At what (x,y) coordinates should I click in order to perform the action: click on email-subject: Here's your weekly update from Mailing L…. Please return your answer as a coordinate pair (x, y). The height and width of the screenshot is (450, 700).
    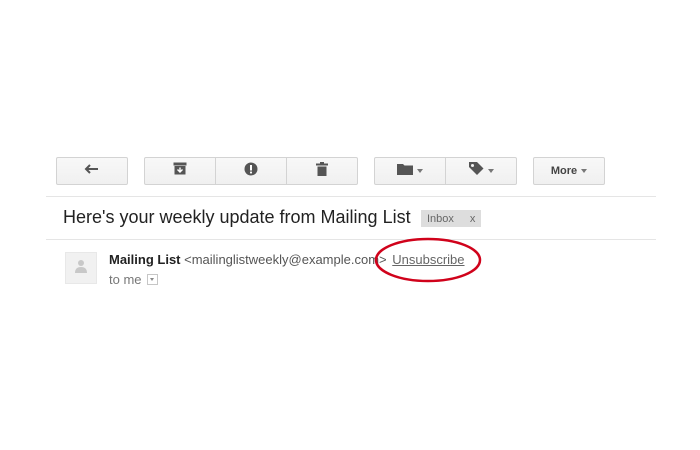
    Looking at the image, I should click on (237, 217).